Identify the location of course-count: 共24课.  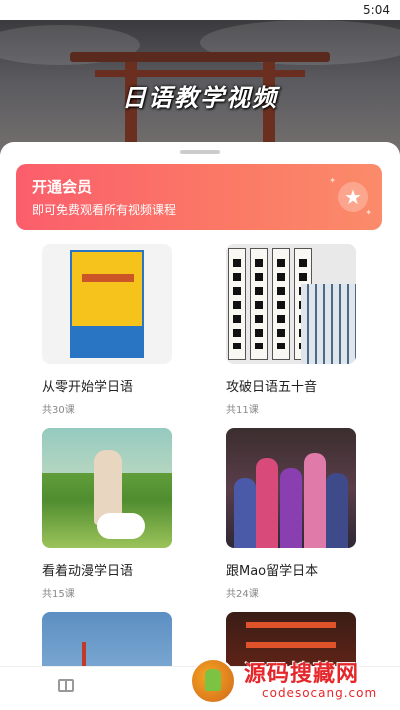
(242, 594).